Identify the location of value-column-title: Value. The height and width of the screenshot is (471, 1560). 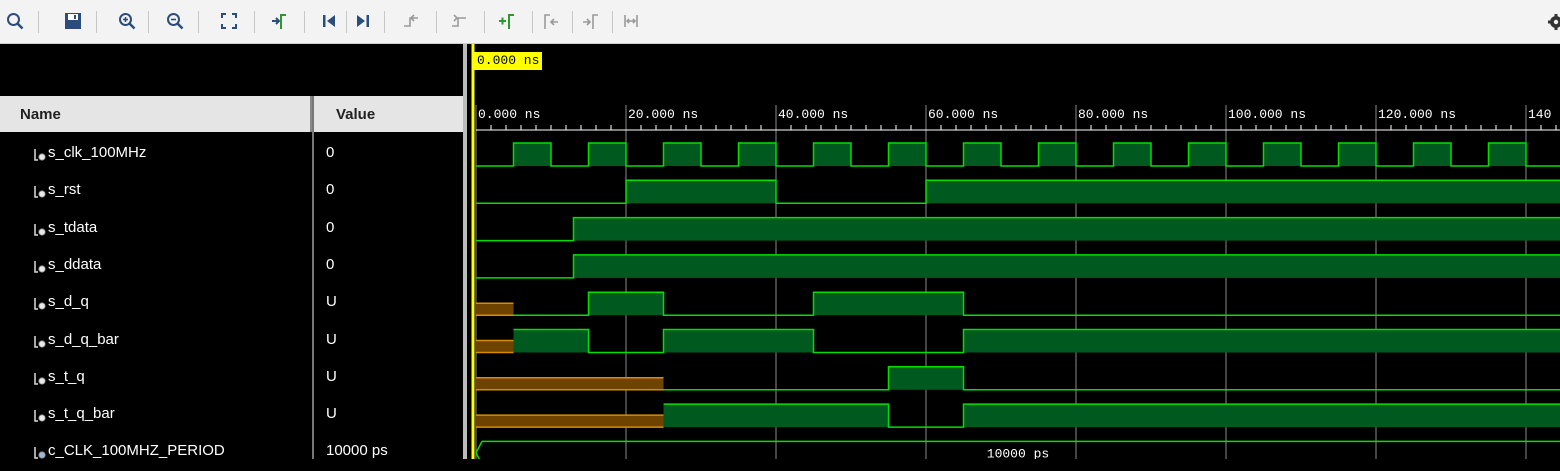
(355, 114).